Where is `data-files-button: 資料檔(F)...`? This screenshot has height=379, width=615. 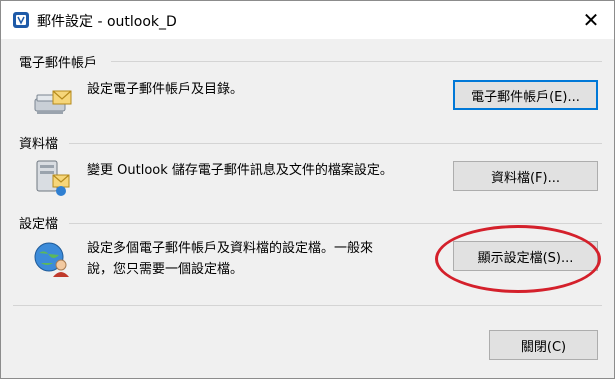
data-files-button: 資料檔(F)... is located at coordinates (525, 176).